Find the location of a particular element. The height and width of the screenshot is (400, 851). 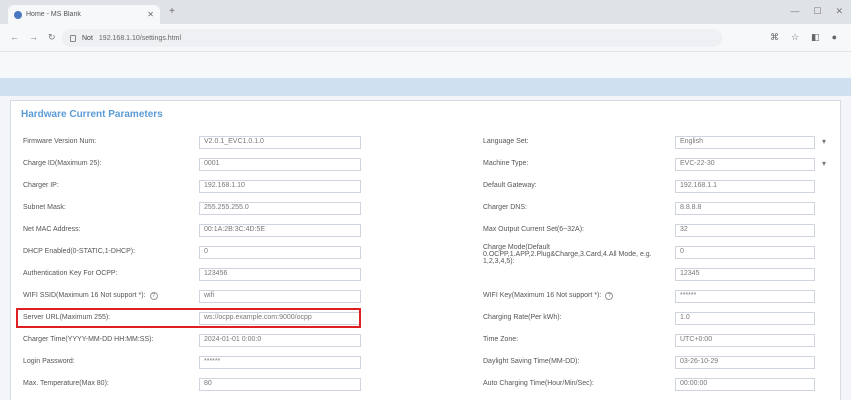

parameter-row: Charge ID(Maximum 25): 0001 is located at coordinates (201, 166).